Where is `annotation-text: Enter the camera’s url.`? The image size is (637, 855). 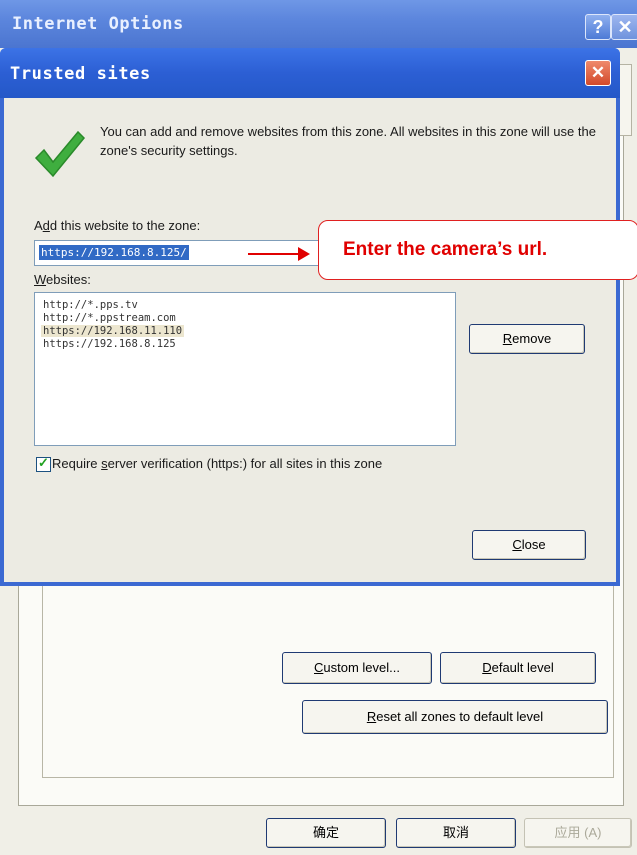 annotation-text: Enter the camera’s url. is located at coordinates (445, 249).